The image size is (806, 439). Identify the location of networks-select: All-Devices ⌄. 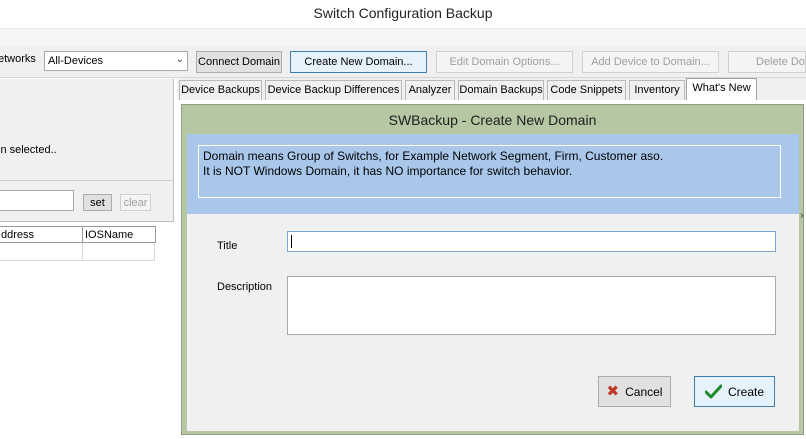
(116, 61).